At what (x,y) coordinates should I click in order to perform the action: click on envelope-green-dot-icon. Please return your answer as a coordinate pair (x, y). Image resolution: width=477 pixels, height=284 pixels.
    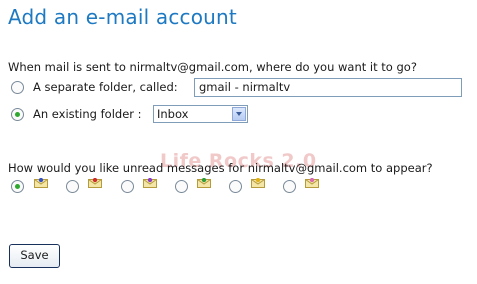
    Looking at the image, I should click on (204, 183).